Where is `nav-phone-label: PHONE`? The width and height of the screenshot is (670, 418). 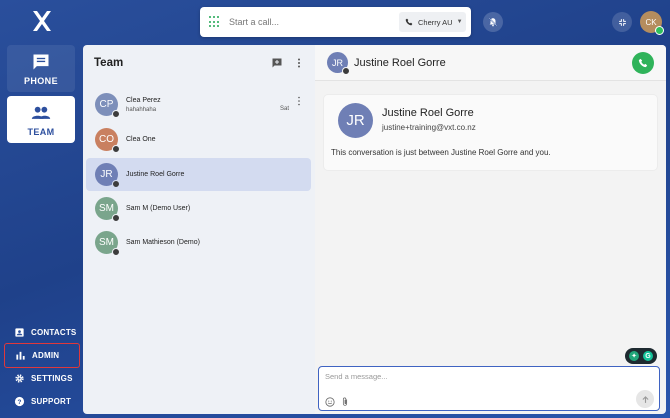
nav-phone-label: PHONE is located at coordinates (40, 80).